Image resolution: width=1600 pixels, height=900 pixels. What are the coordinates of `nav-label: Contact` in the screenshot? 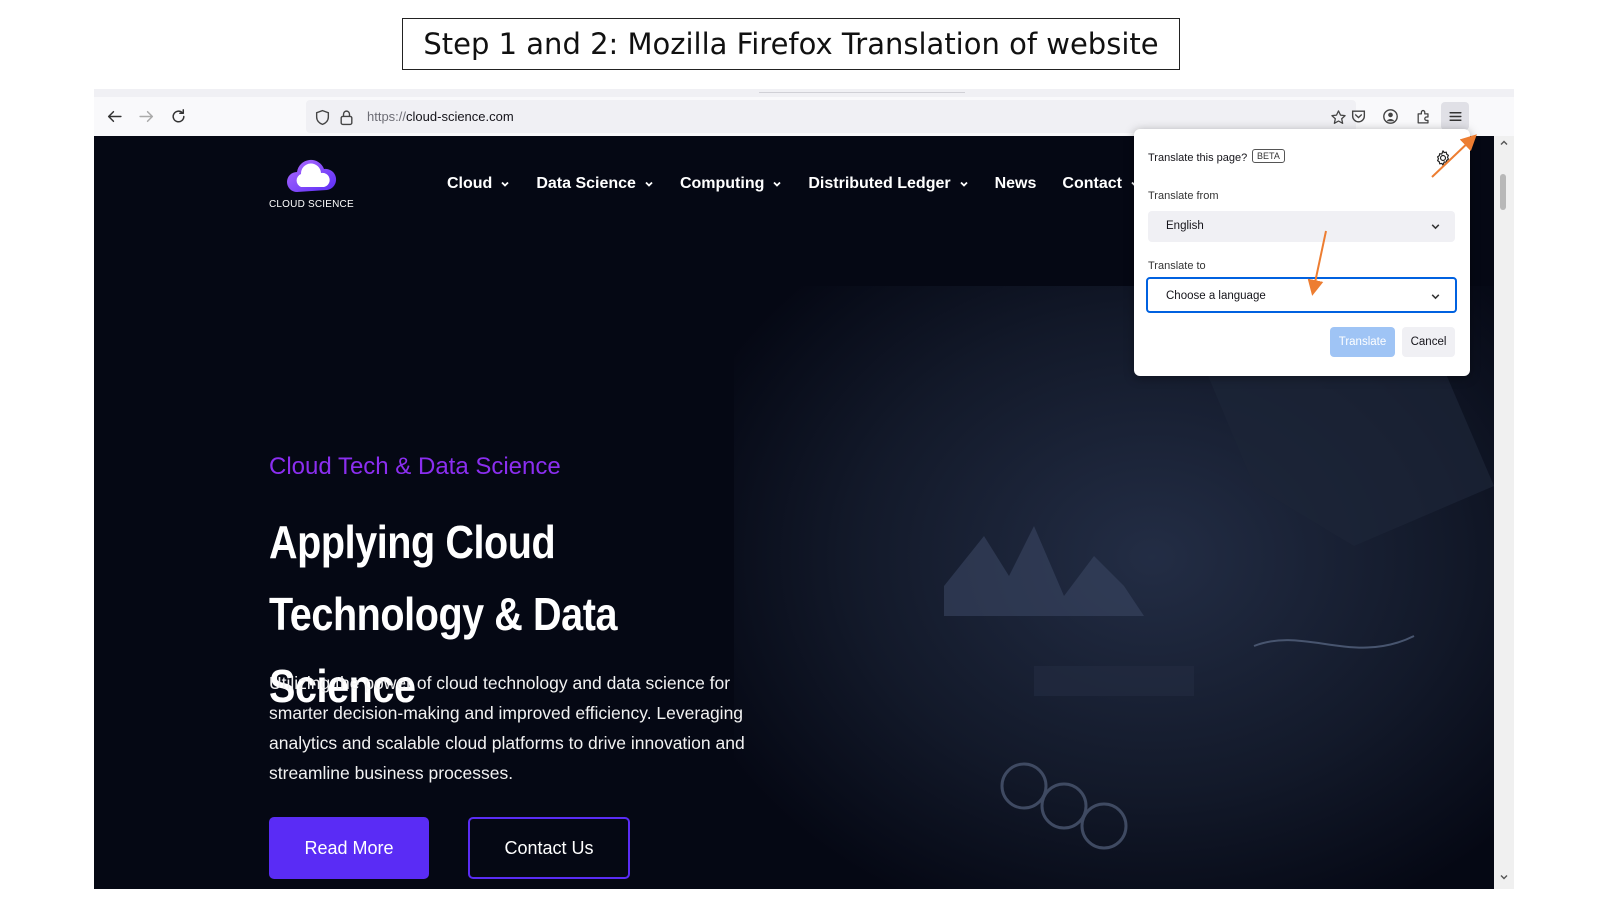 It's located at (1092, 183).